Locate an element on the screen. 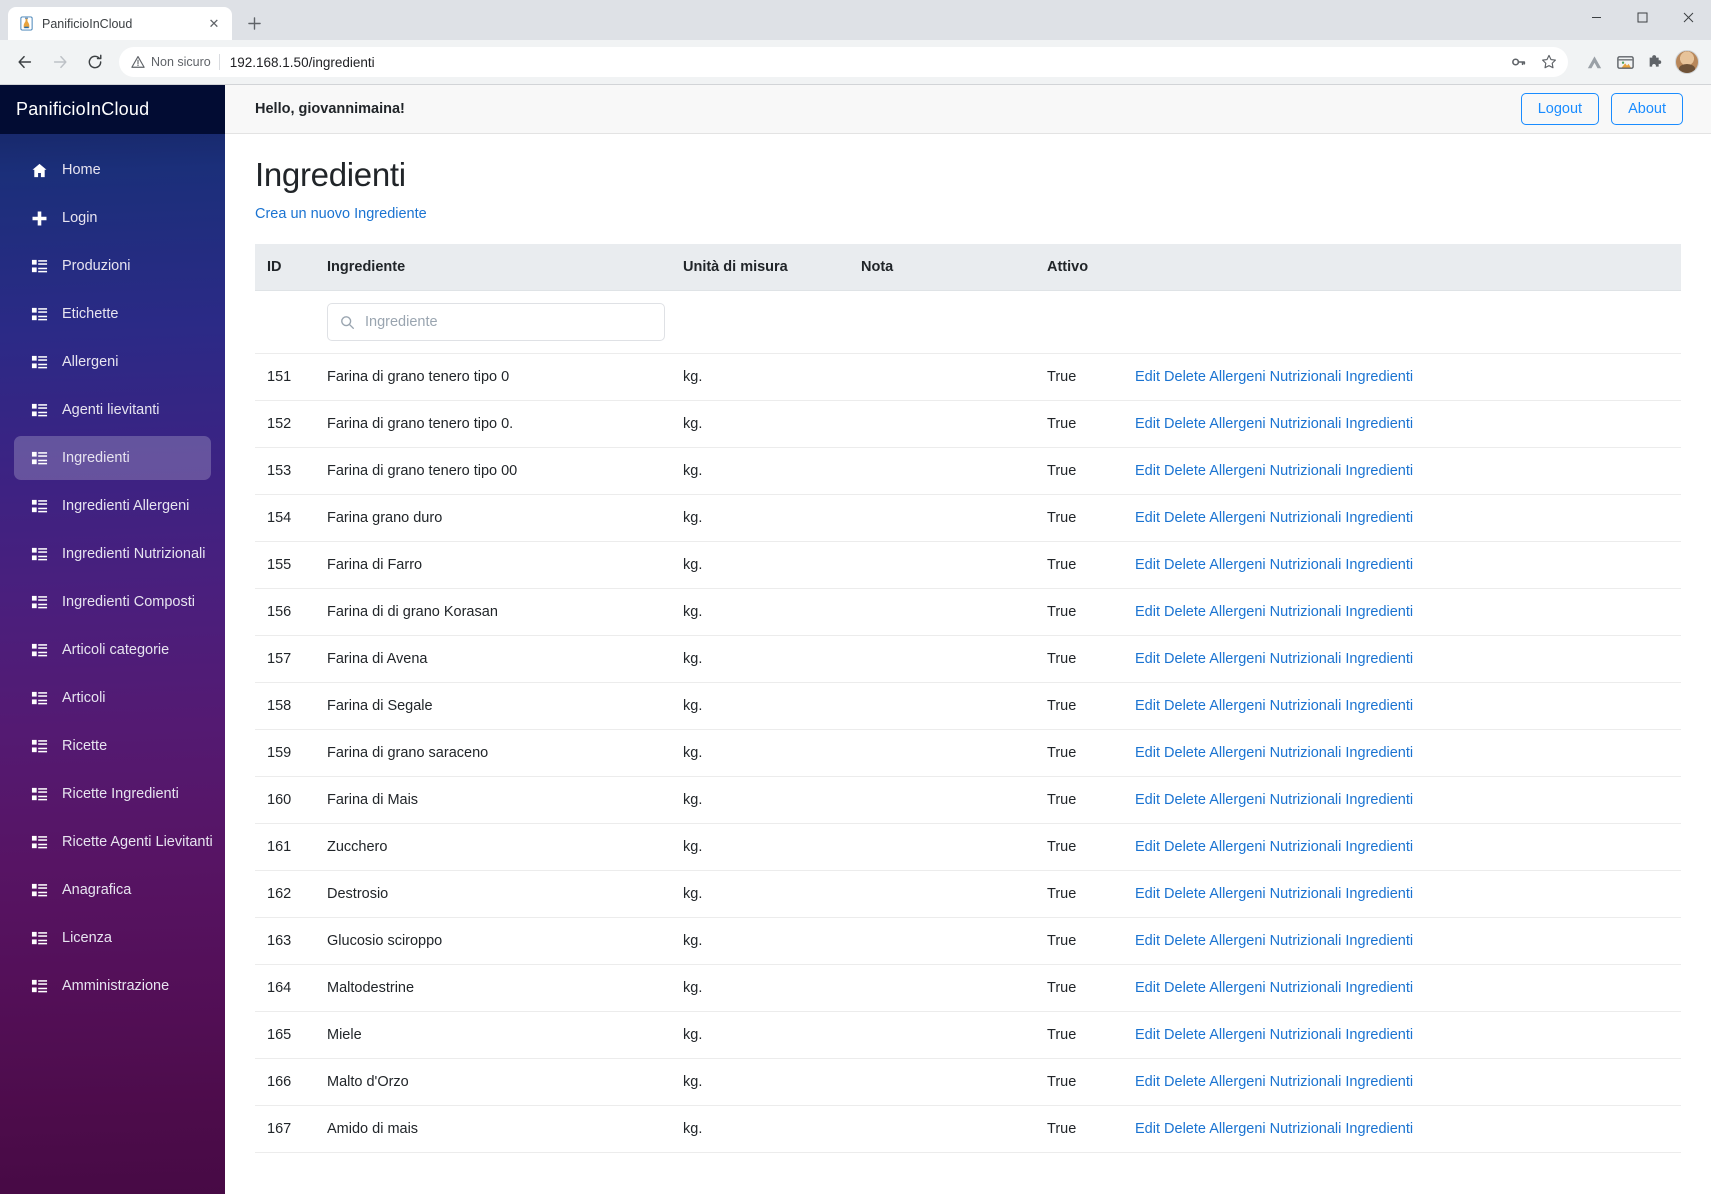 The height and width of the screenshot is (1194, 1711). app-window-icon is located at coordinates (1625, 62).